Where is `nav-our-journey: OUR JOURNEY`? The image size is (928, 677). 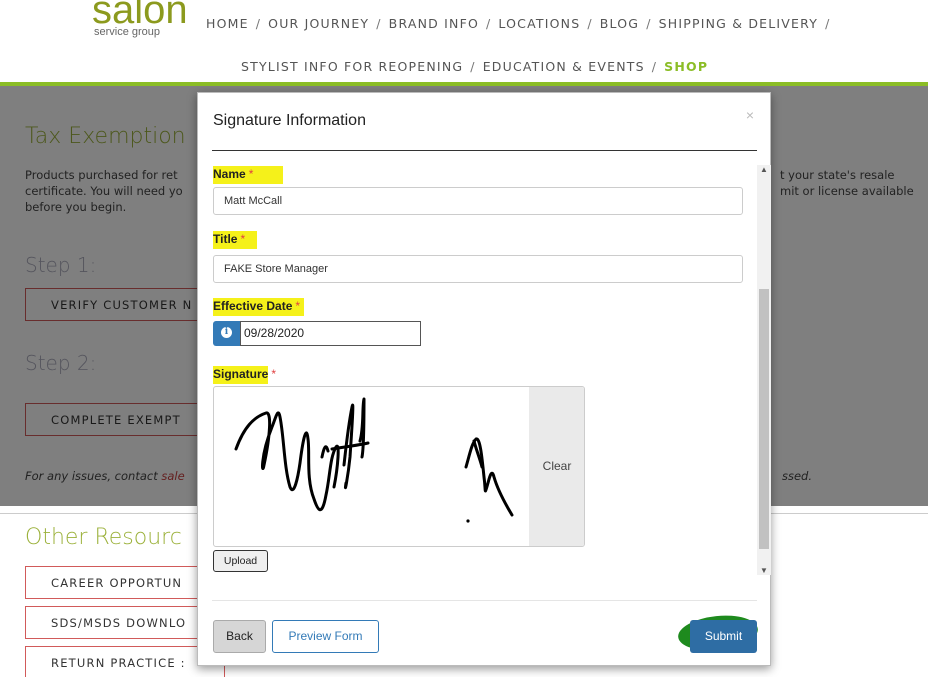 nav-our-journey: OUR JOURNEY is located at coordinates (318, 23).